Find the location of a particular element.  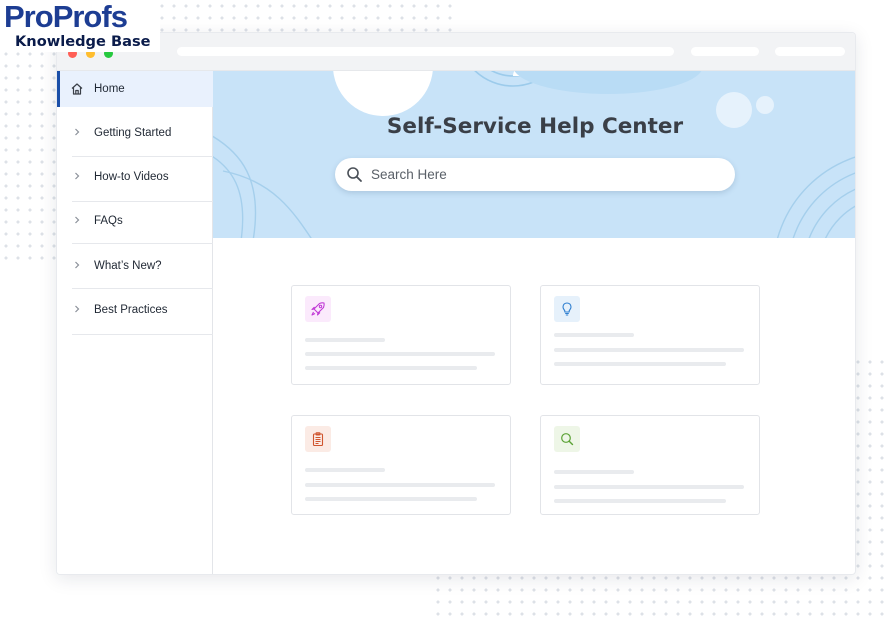

sidebar-item-how-to-videos: How-to Videos is located at coordinates (135, 177).